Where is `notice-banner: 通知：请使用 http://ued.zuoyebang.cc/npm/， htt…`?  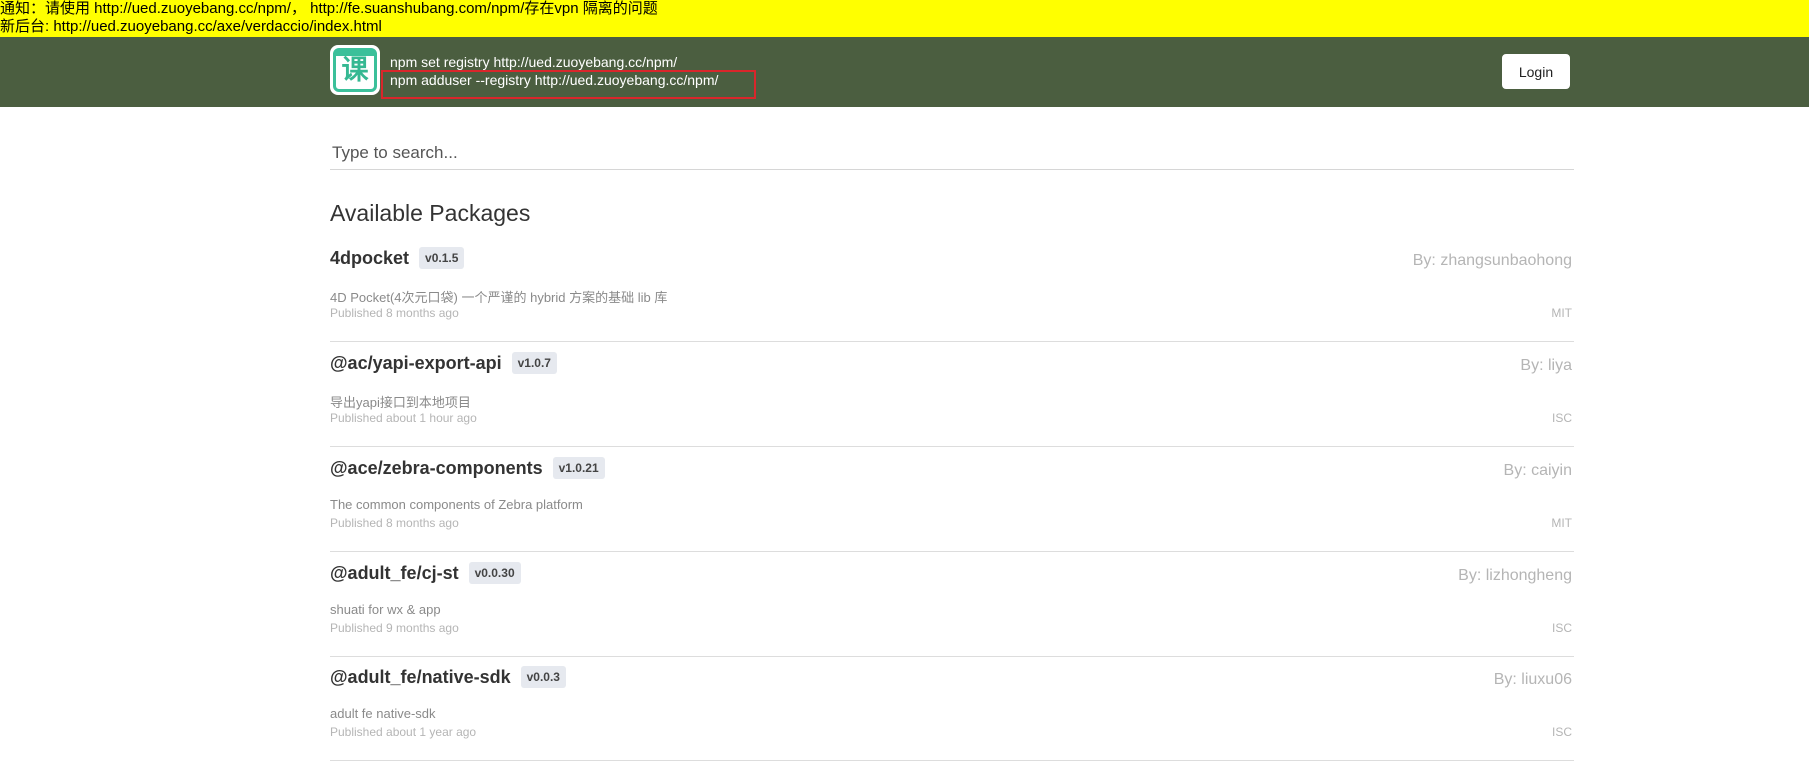 notice-banner: 通知：请使用 http://ued.zuoyebang.cc/npm/， htt… is located at coordinates (904, 18).